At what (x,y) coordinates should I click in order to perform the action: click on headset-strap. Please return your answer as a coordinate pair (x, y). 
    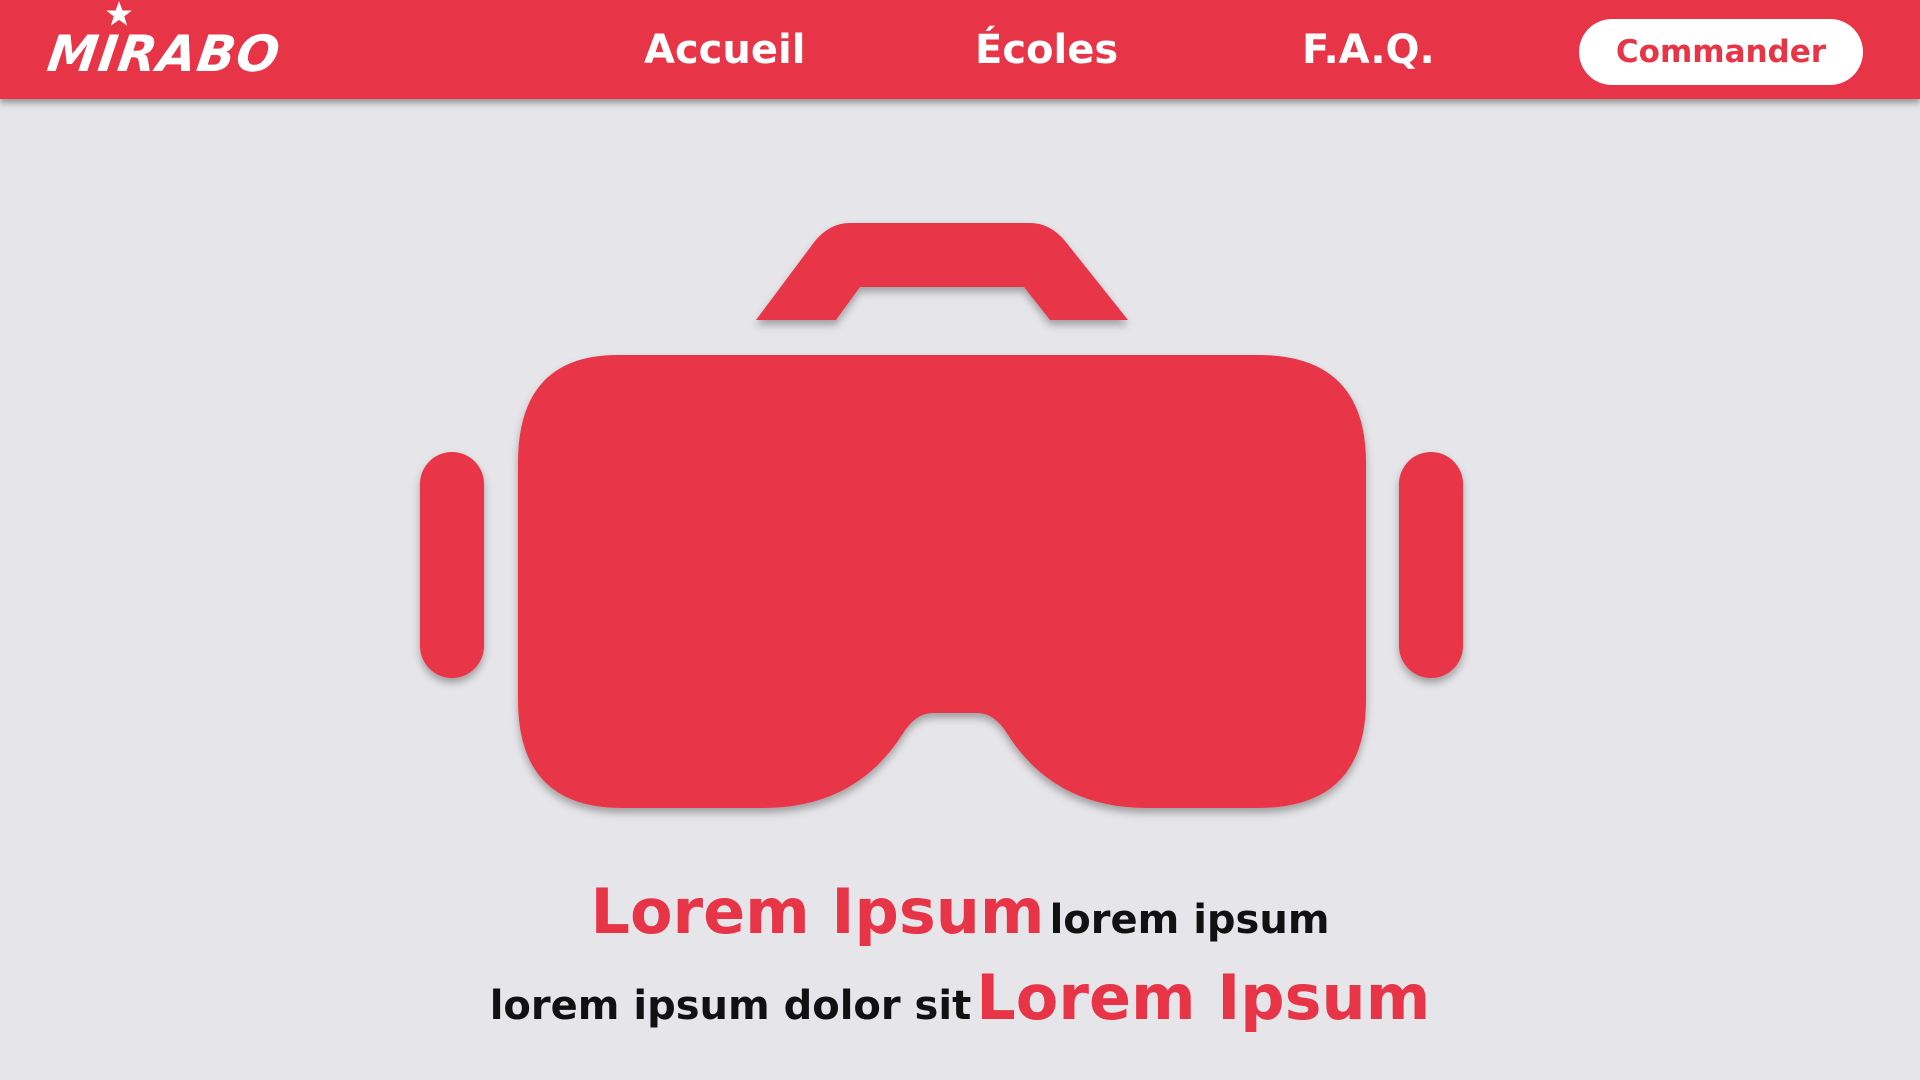
    Looking at the image, I should click on (942, 271).